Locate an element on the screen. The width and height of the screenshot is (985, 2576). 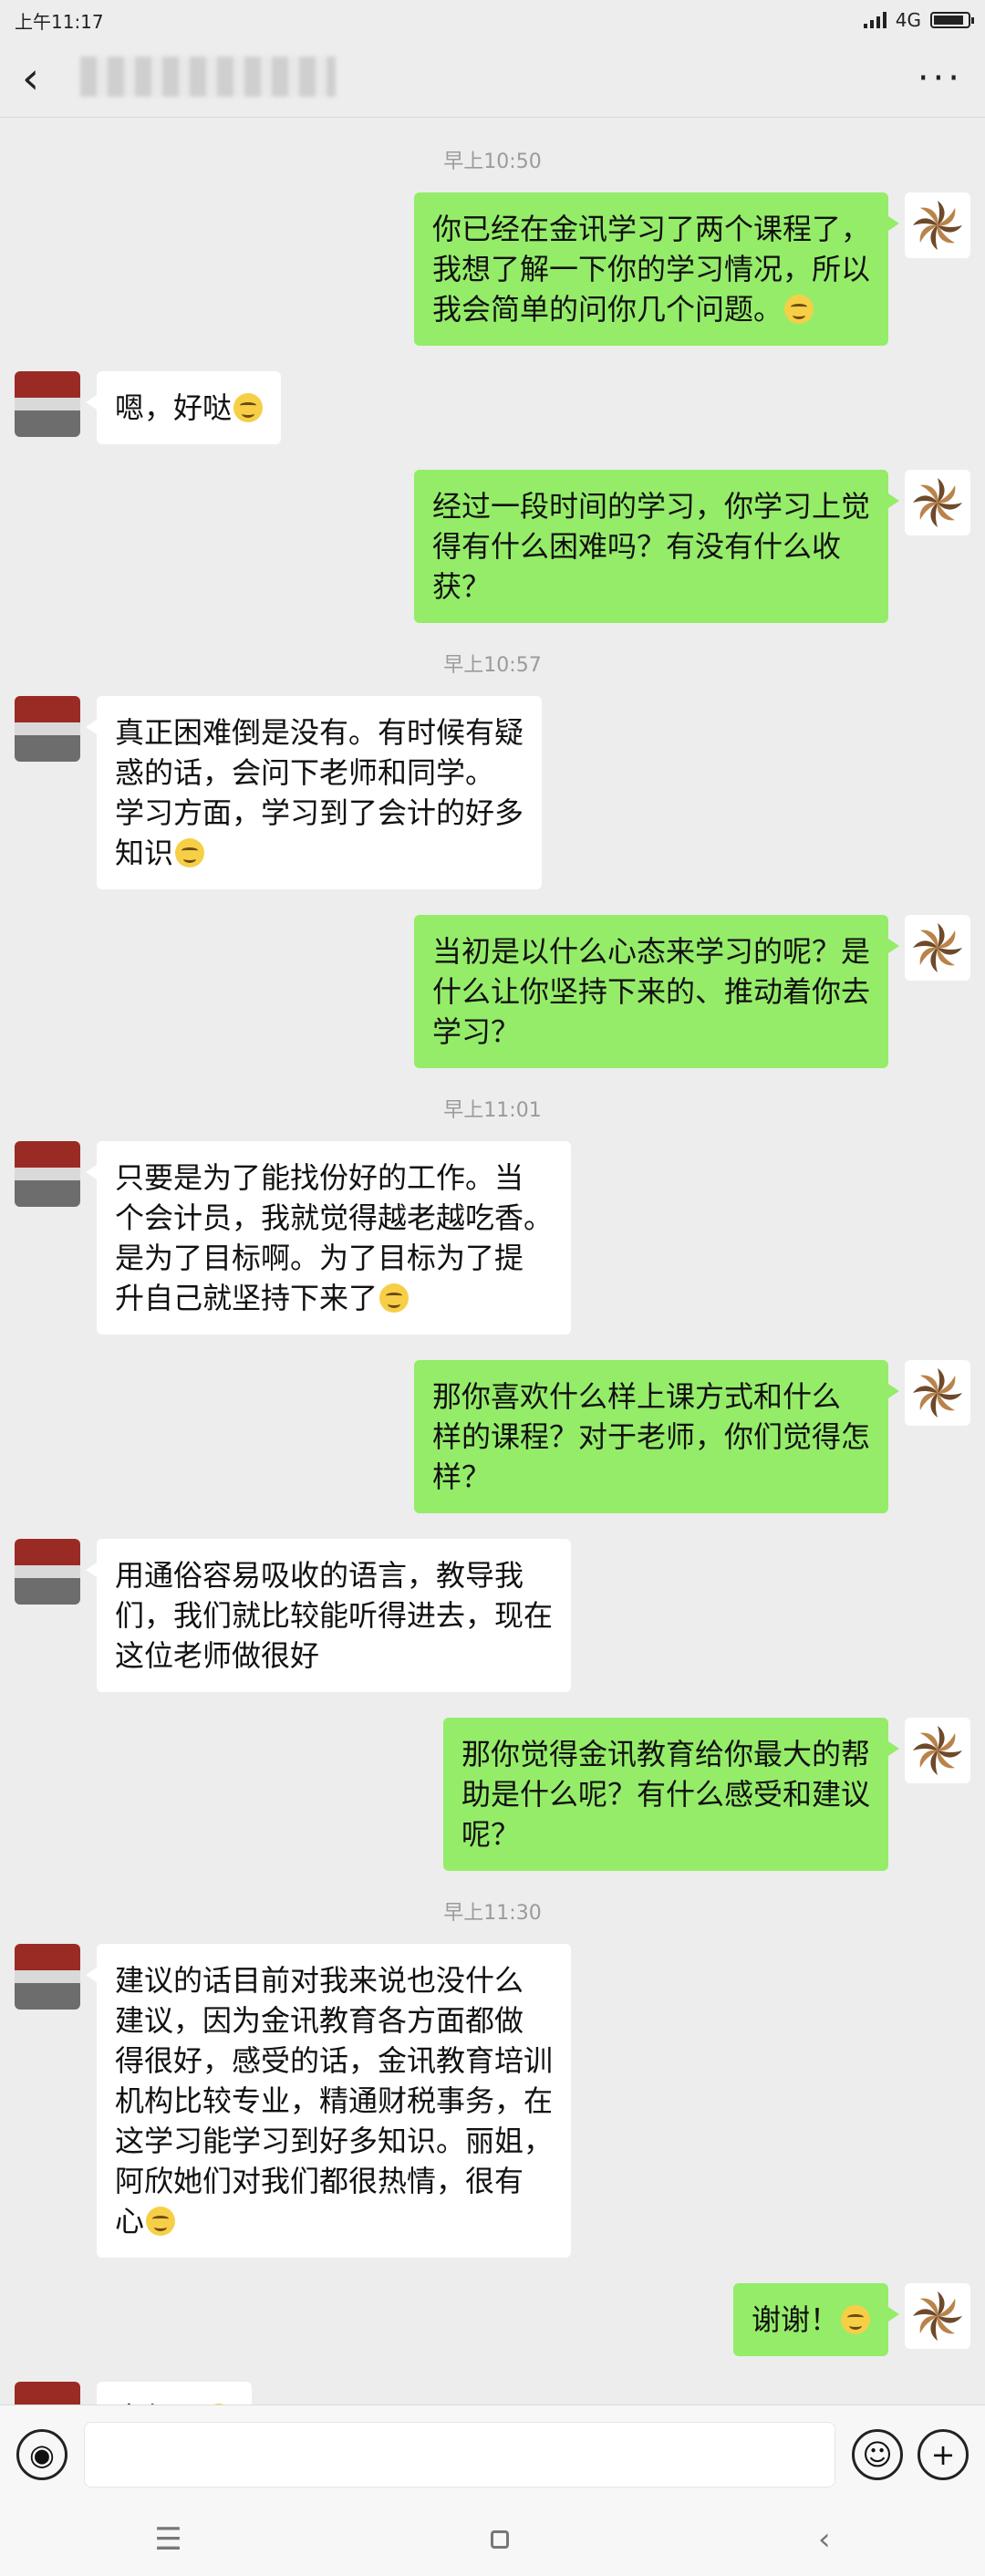
message-line: 呢？ is located at coordinates (491, 1834).